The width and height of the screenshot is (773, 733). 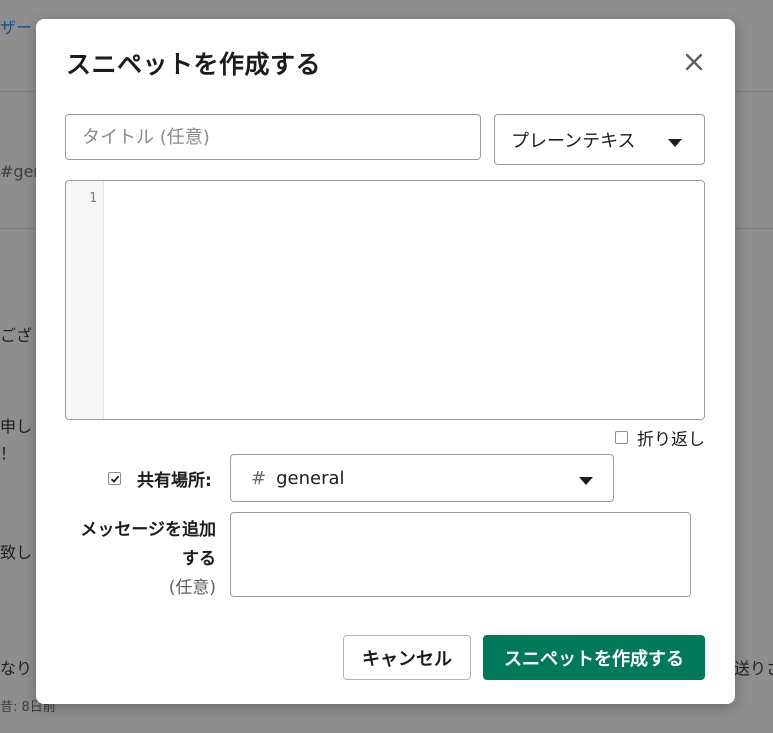 I want to click on checkmark-icon, so click(x=114, y=479).